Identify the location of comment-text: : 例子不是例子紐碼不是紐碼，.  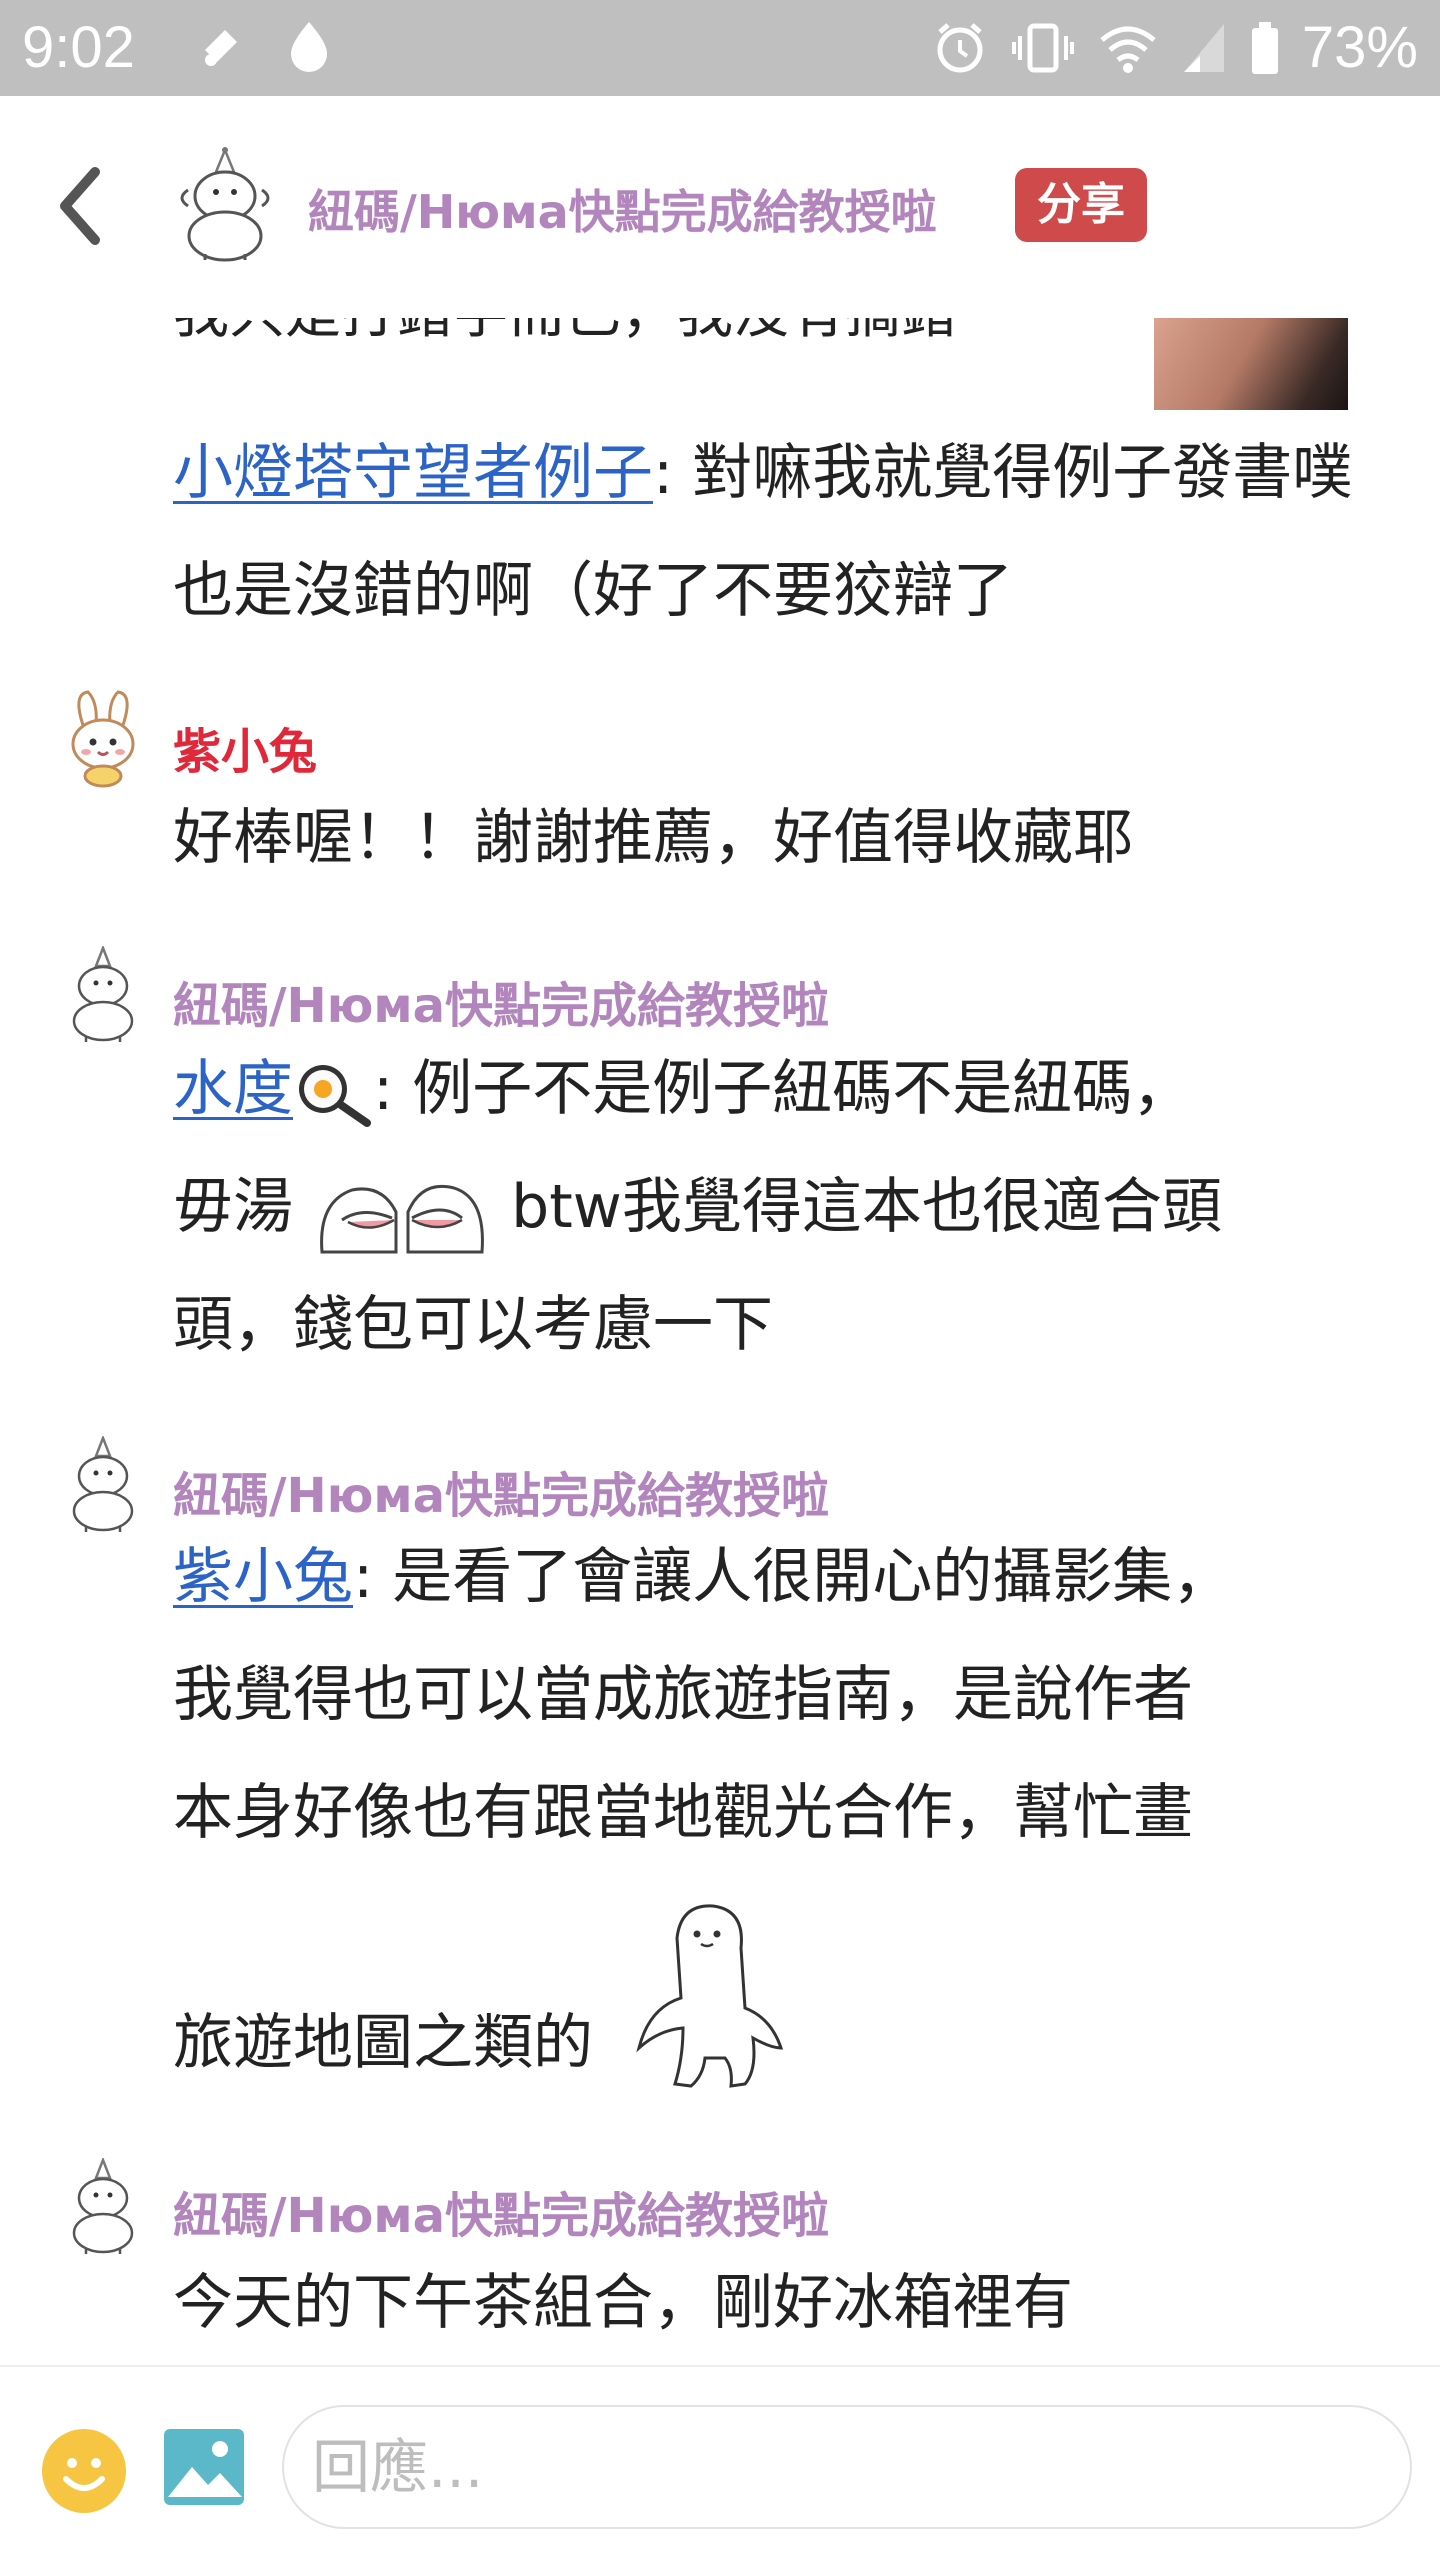
(783, 1089).